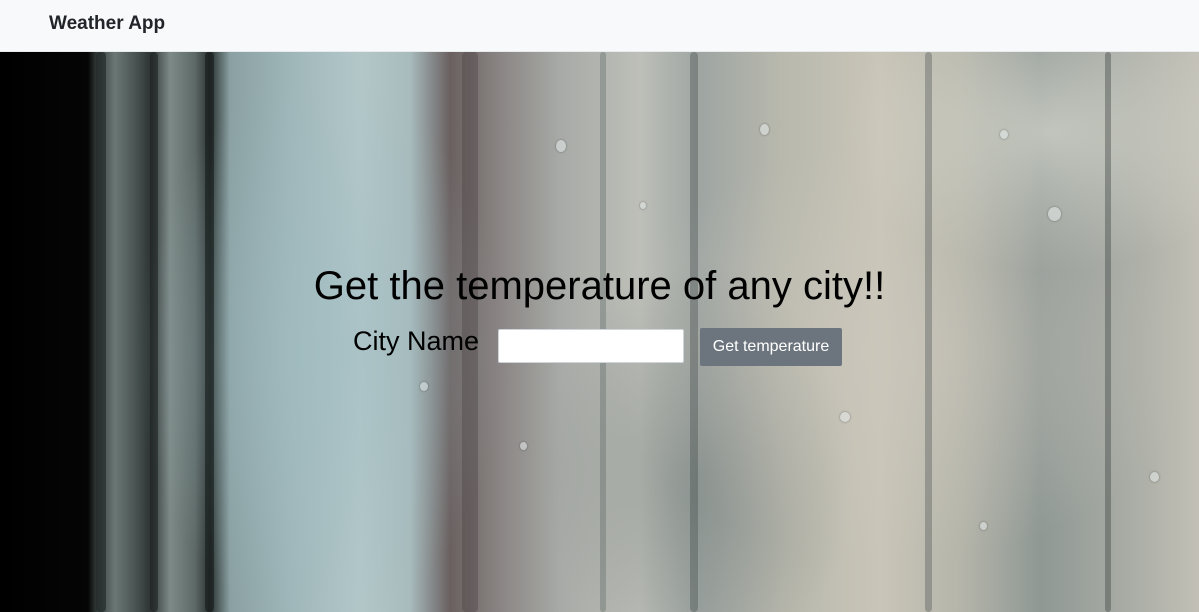 The image size is (1199, 612). What do you see at coordinates (591, 346) in the screenshot?
I see `city-name-input` at bounding box center [591, 346].